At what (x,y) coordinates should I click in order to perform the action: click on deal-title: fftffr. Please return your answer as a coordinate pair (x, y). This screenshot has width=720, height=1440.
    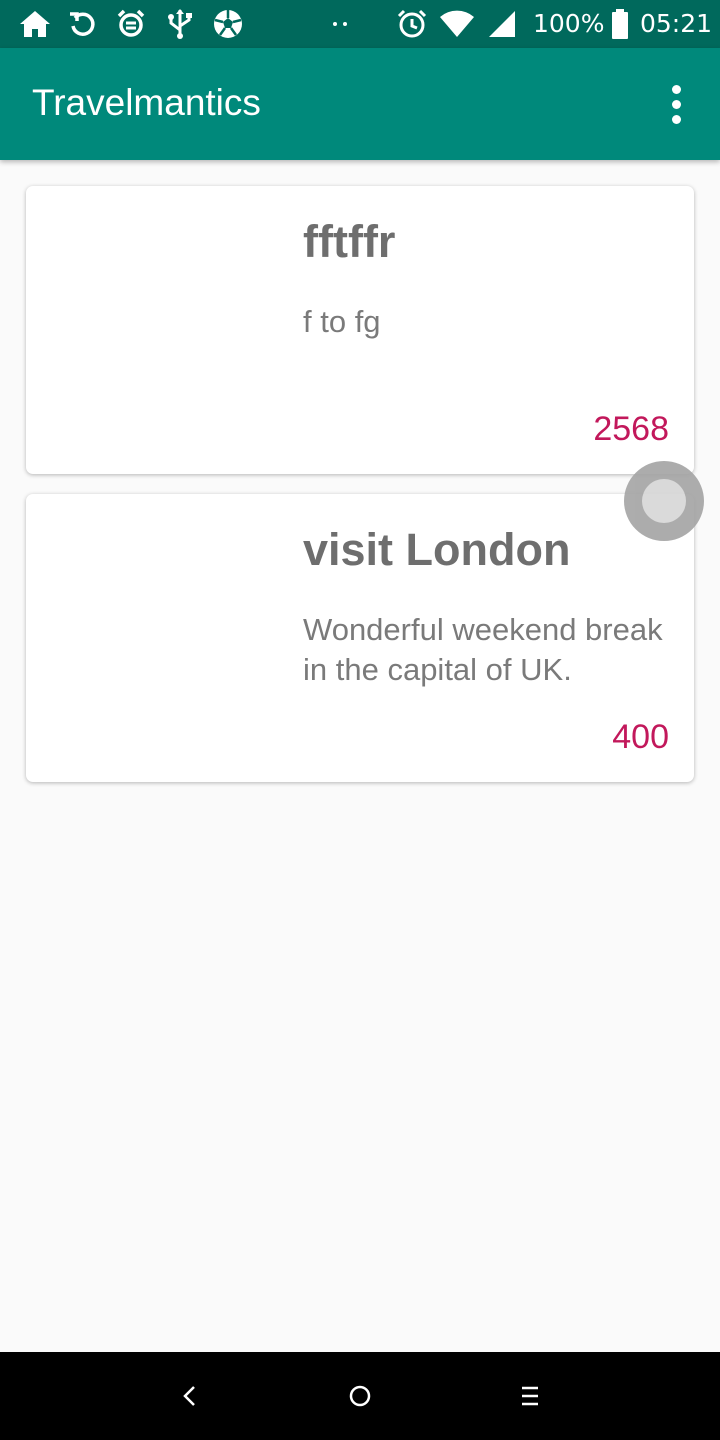
    Looking at the image, I should click on (349, 241).